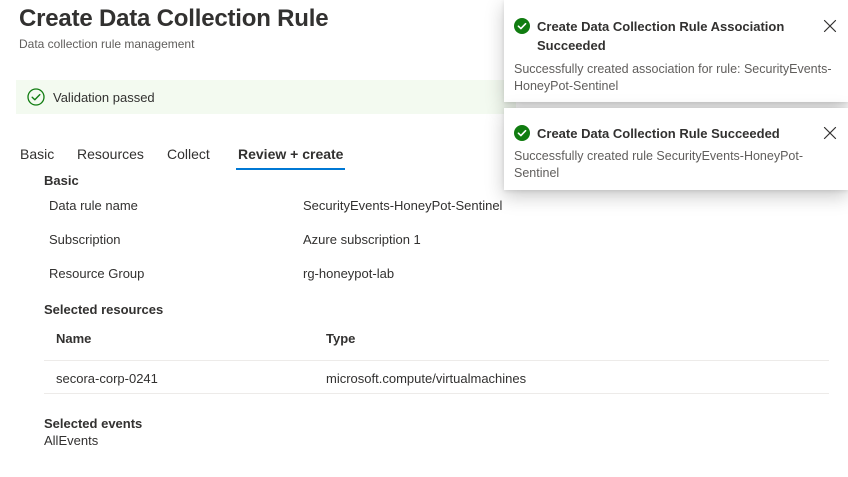  What do you see at coordinates (290, 157) in the screenshot?
I see `tab-review-create: Review + create` at bounding box center [290, 157].